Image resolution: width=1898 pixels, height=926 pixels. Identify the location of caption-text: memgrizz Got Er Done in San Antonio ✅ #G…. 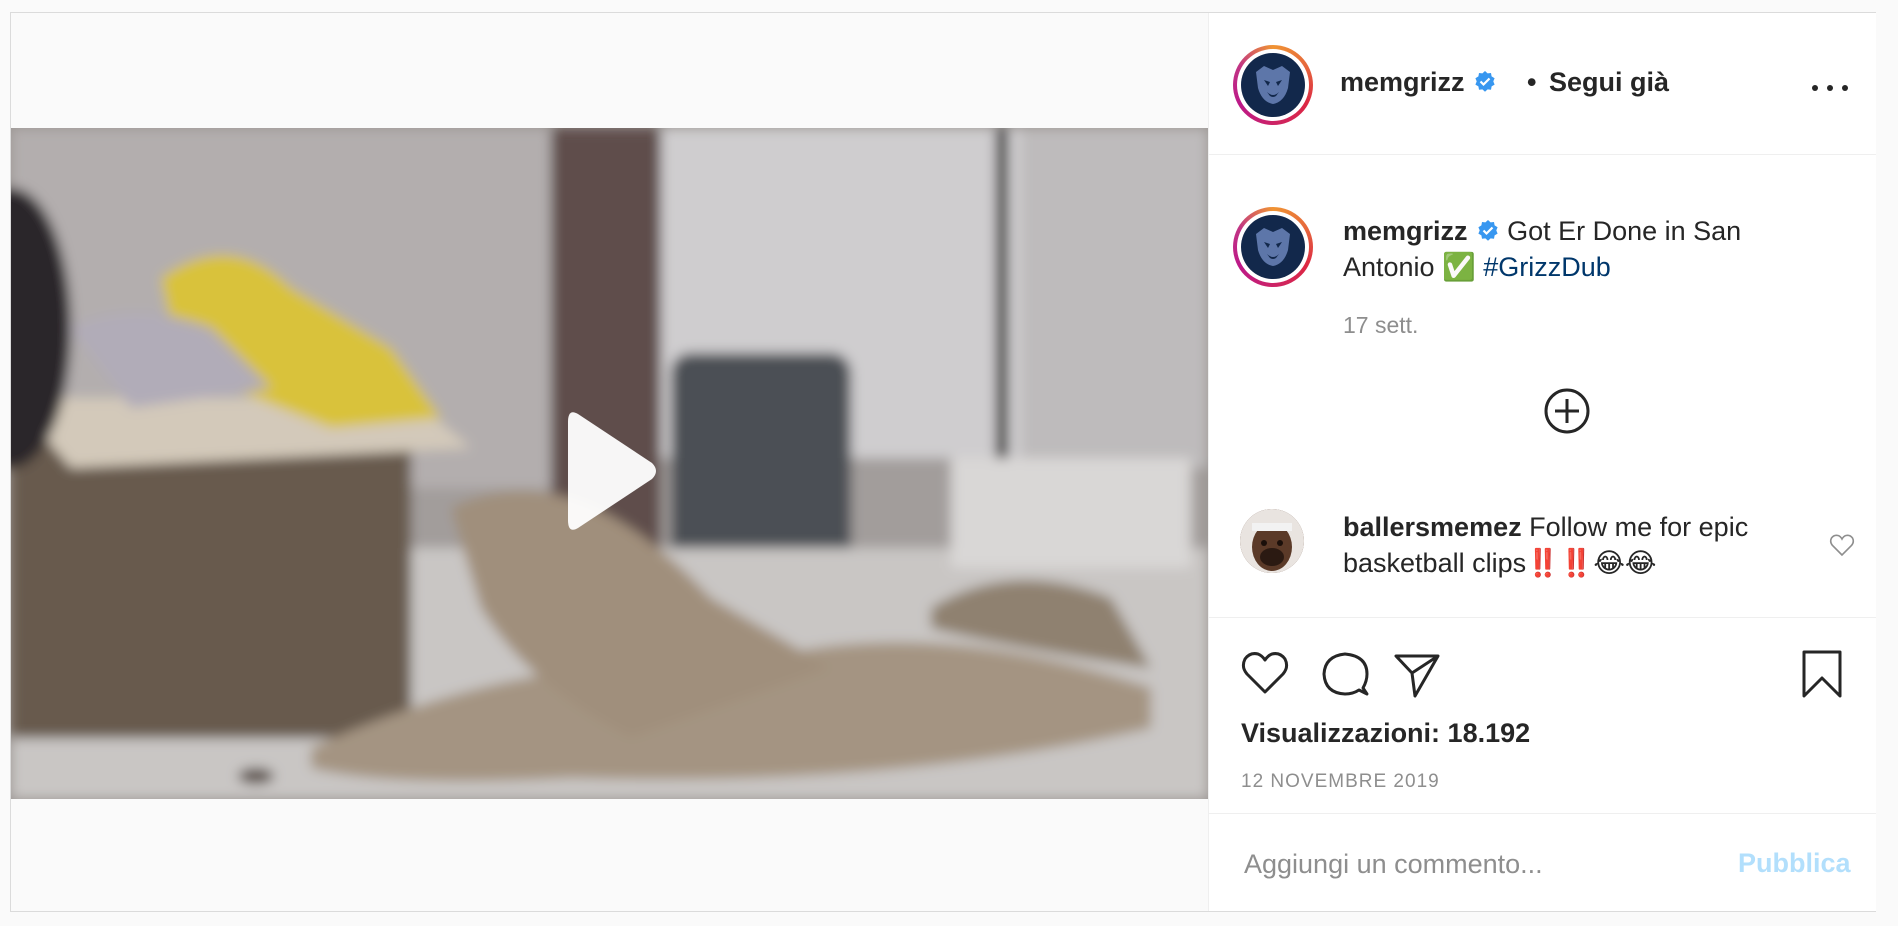
(1583, 249).